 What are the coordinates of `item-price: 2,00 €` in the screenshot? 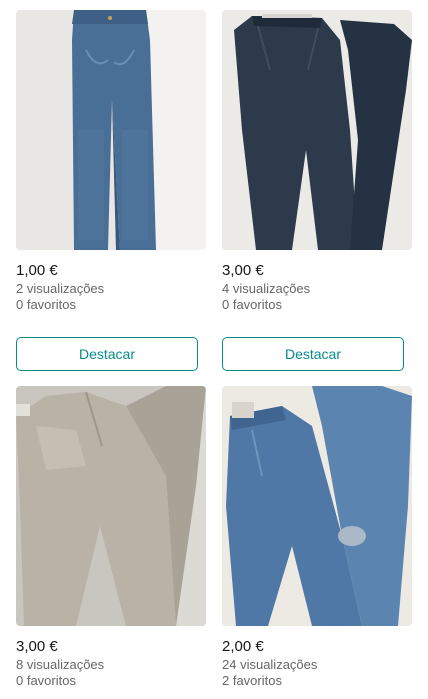 It's located at (243, 646).